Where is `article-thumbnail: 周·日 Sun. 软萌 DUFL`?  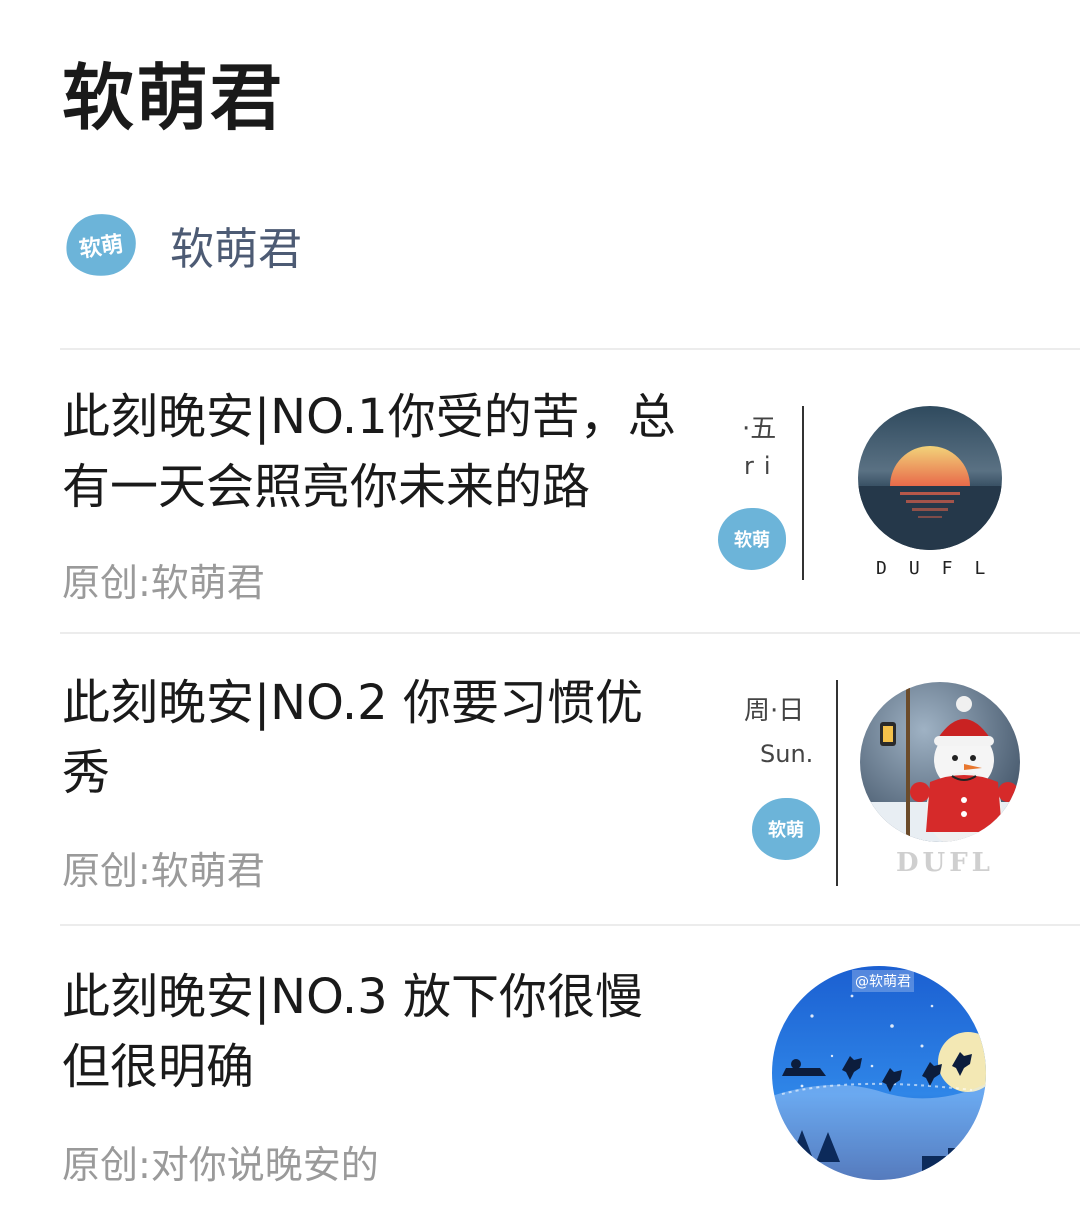 article-thumbnail: 周·日 Sun. 软萌 DUFL is located at coordinates (890, 785).